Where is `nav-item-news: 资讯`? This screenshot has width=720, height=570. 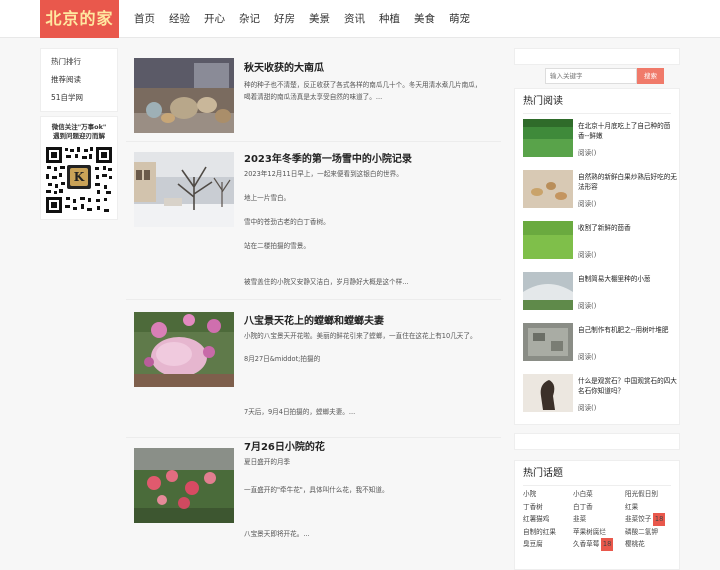 nav-item-news: 资讯 is located at coordinates (354, 19).